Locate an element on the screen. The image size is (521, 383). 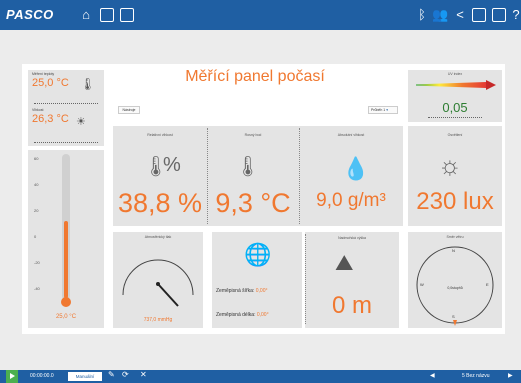
humidity-value: 38,8 % is located at coordinates (160, 203).